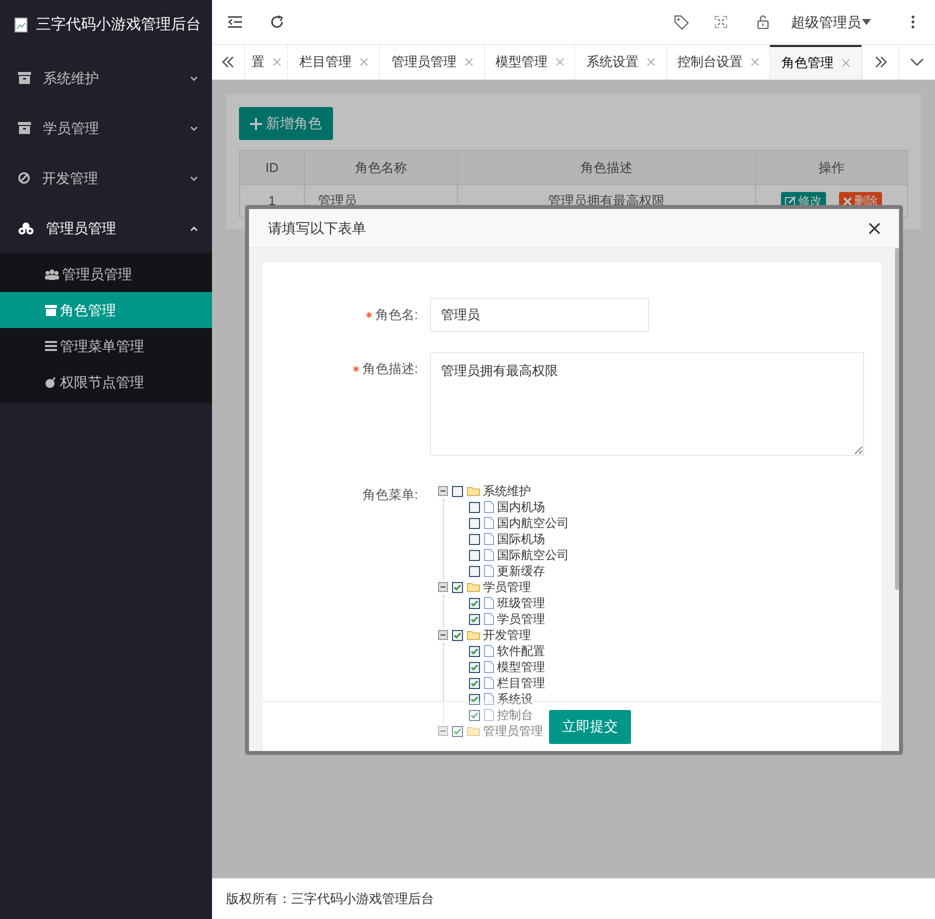 This screenshot has width=935, height=919. Describe the element at coordinates (106, 228) in the screenshot. I see `menu-item: 管理员管理` at that location.